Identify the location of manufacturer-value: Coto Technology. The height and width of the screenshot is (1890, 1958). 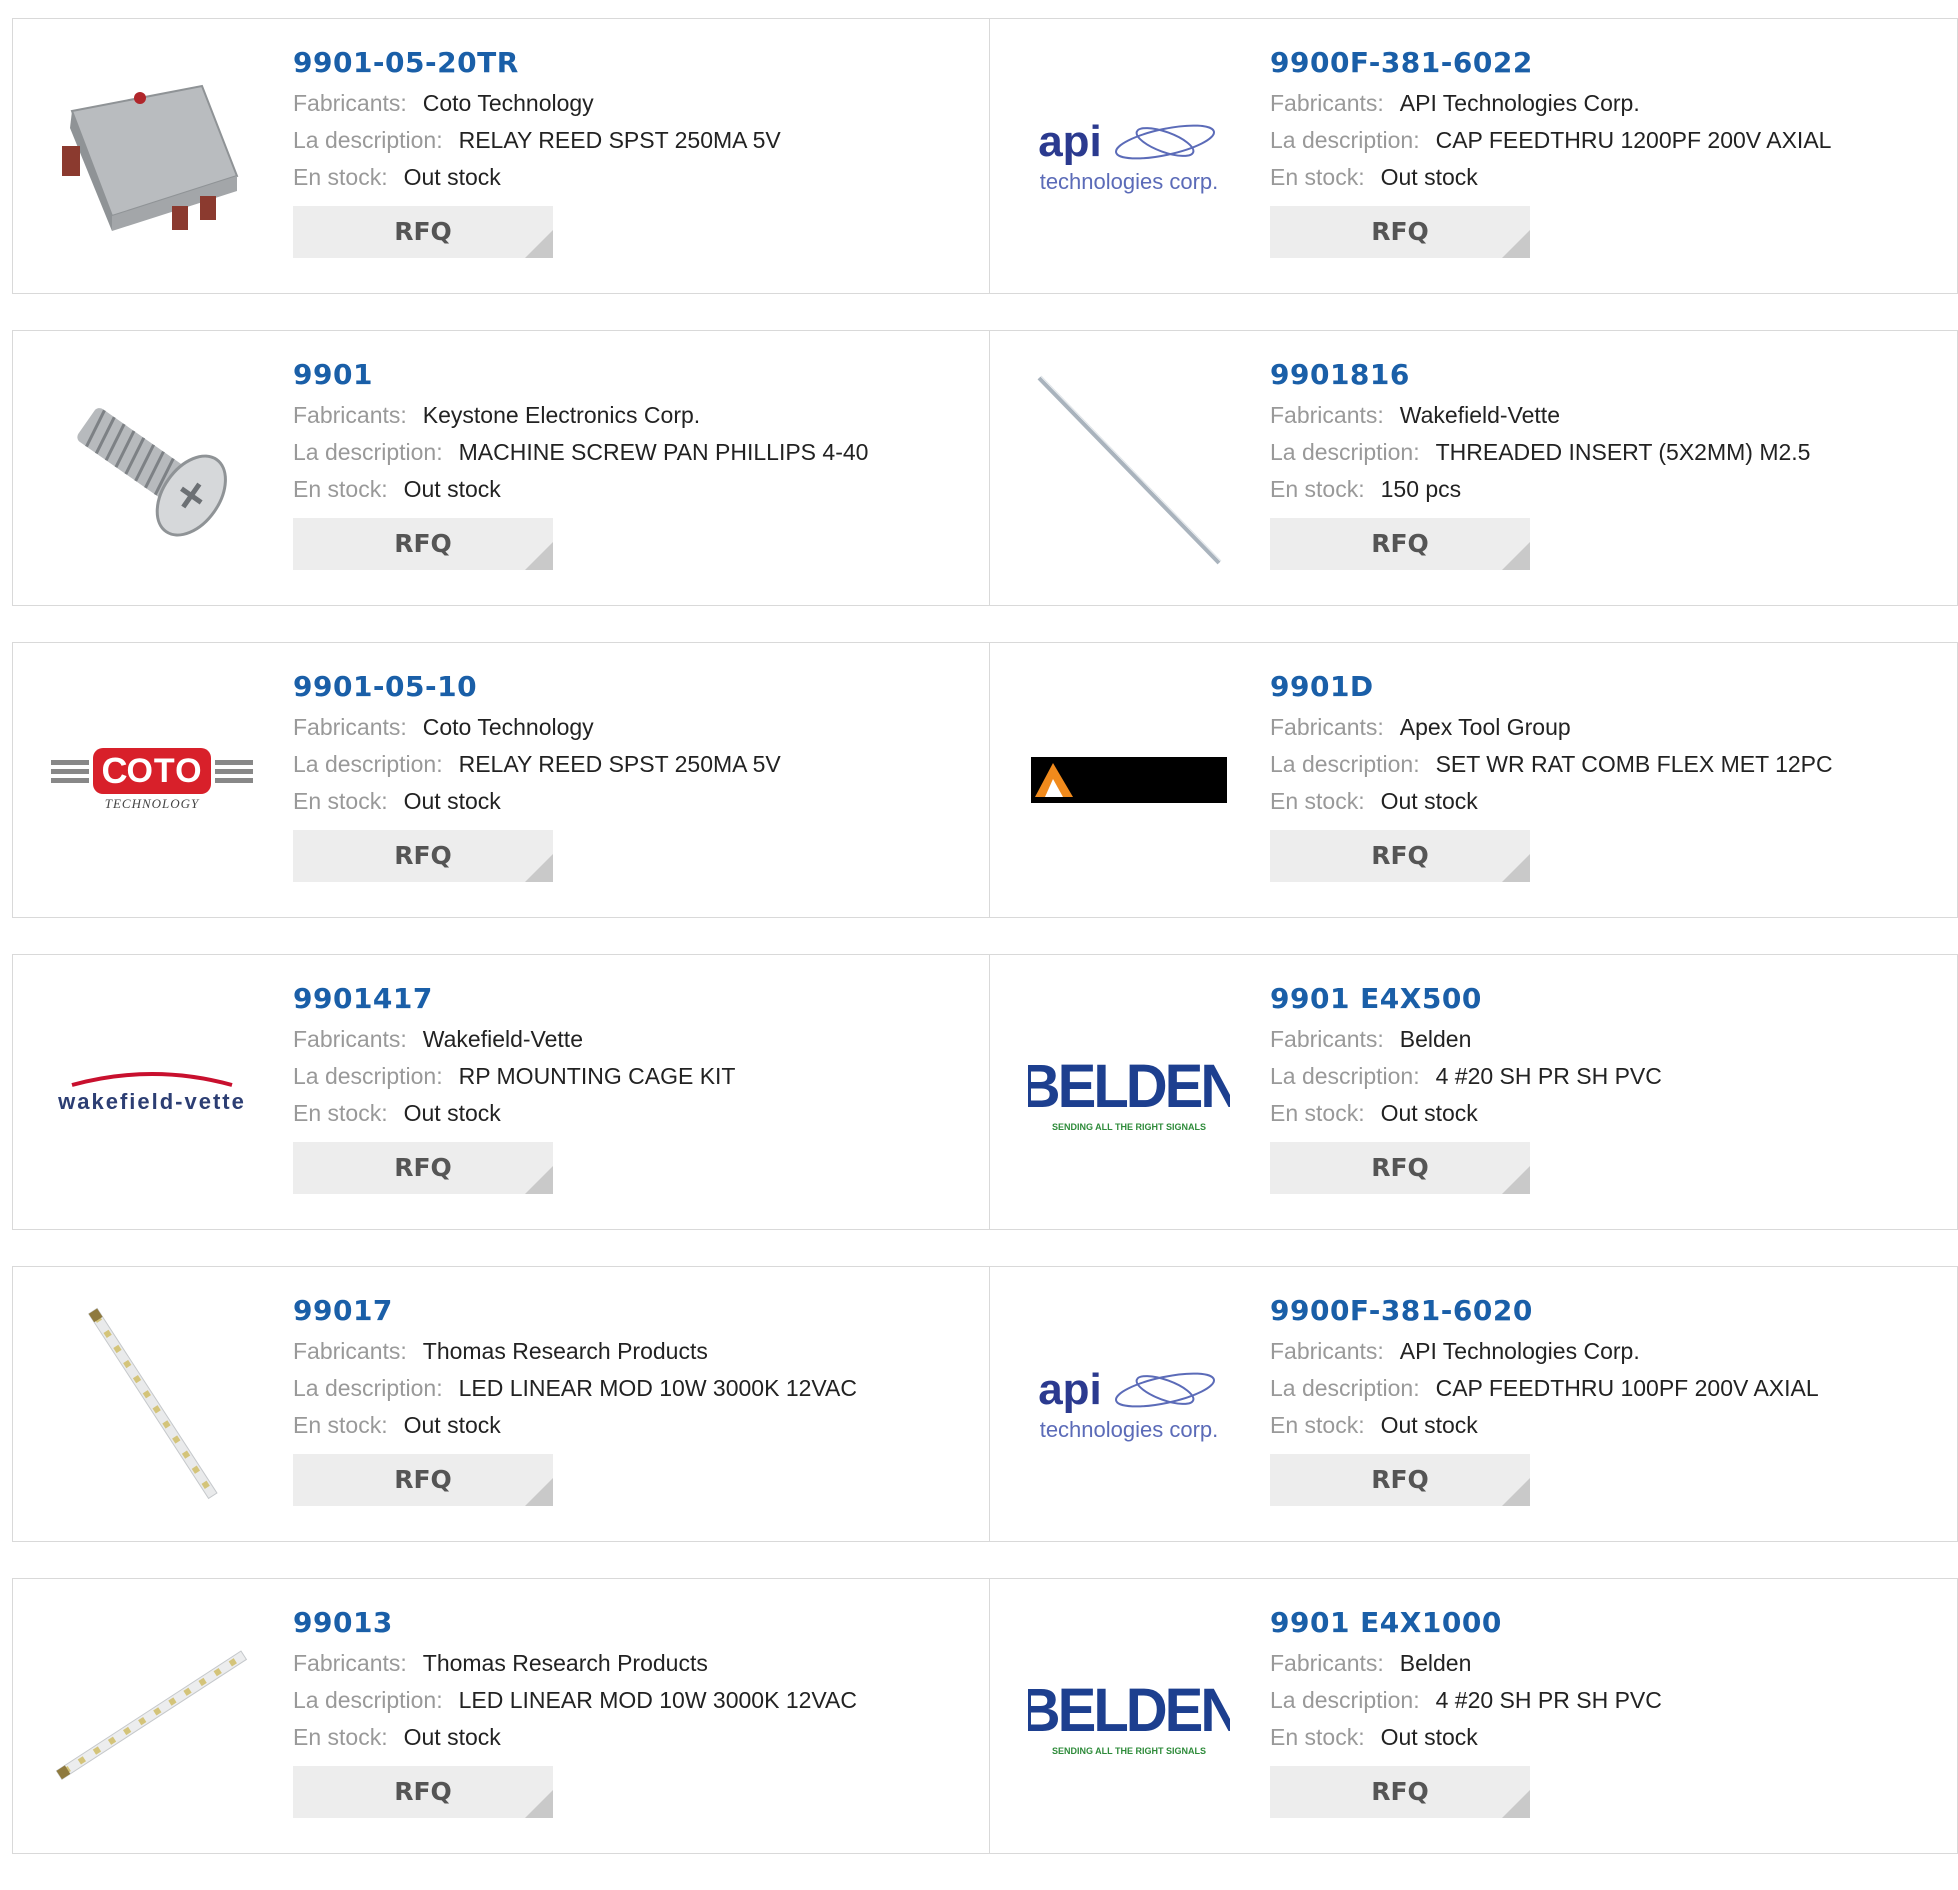
(508, 727).